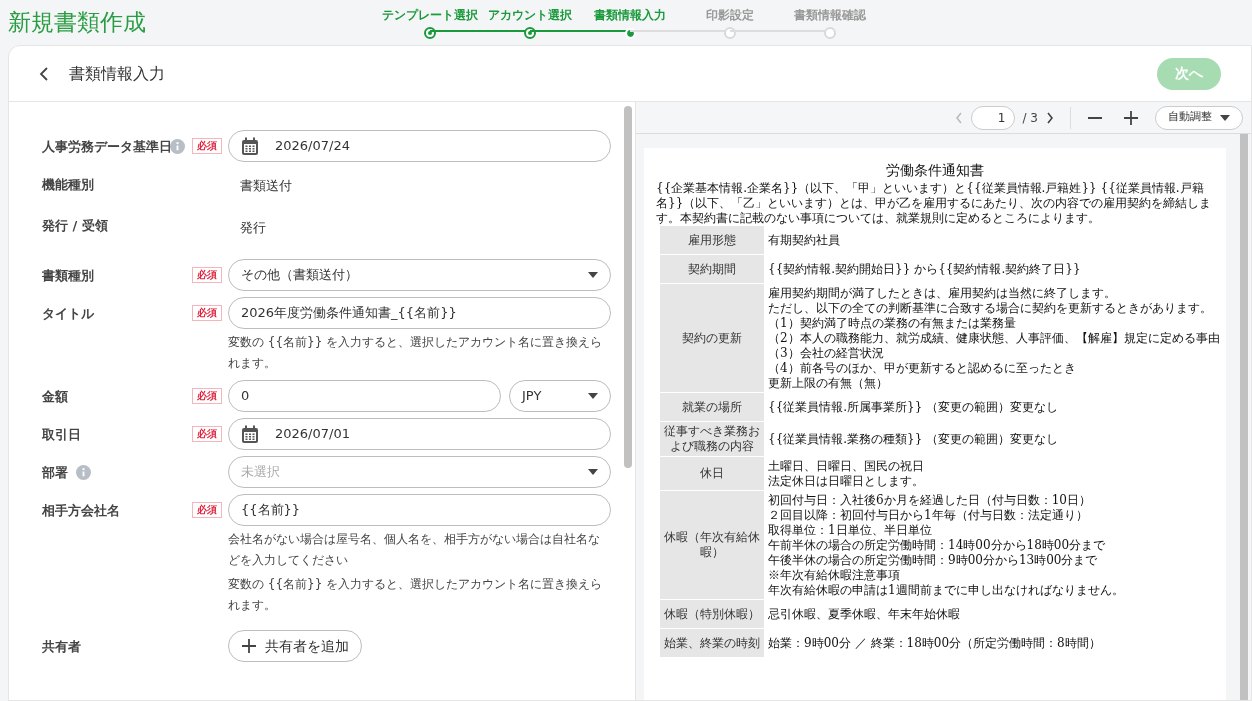 The image size is (1252, 701). I want to click on field-label: 発行 / 受領, so click(75, 226).